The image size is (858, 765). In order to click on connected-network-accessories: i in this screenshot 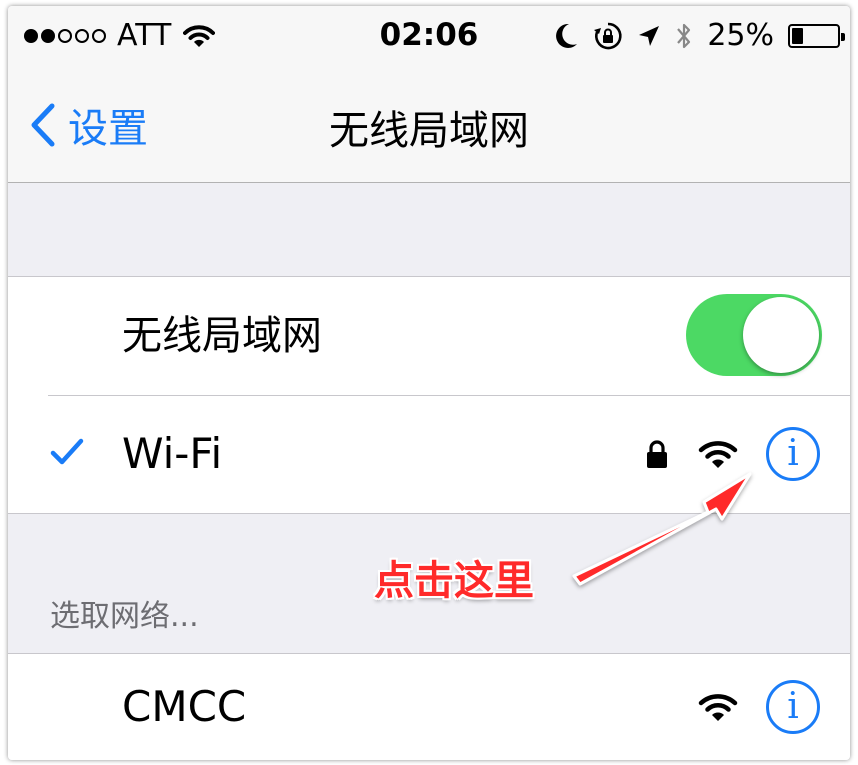, I will do `click(733, 454)`.